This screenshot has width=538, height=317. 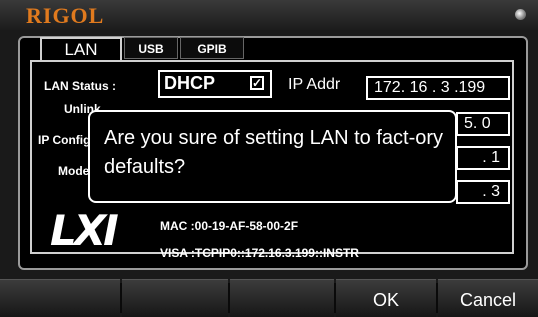 I want to click on status-indicator-icon, so click(x=520, y=14).